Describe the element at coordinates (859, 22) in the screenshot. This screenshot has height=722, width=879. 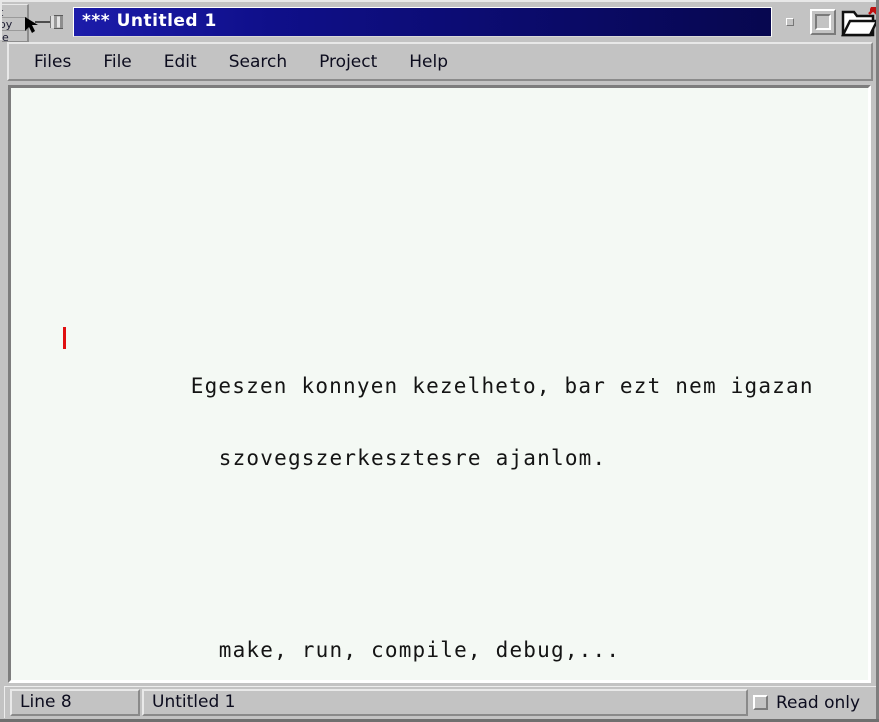
I see `folder-open-icon` at that location.